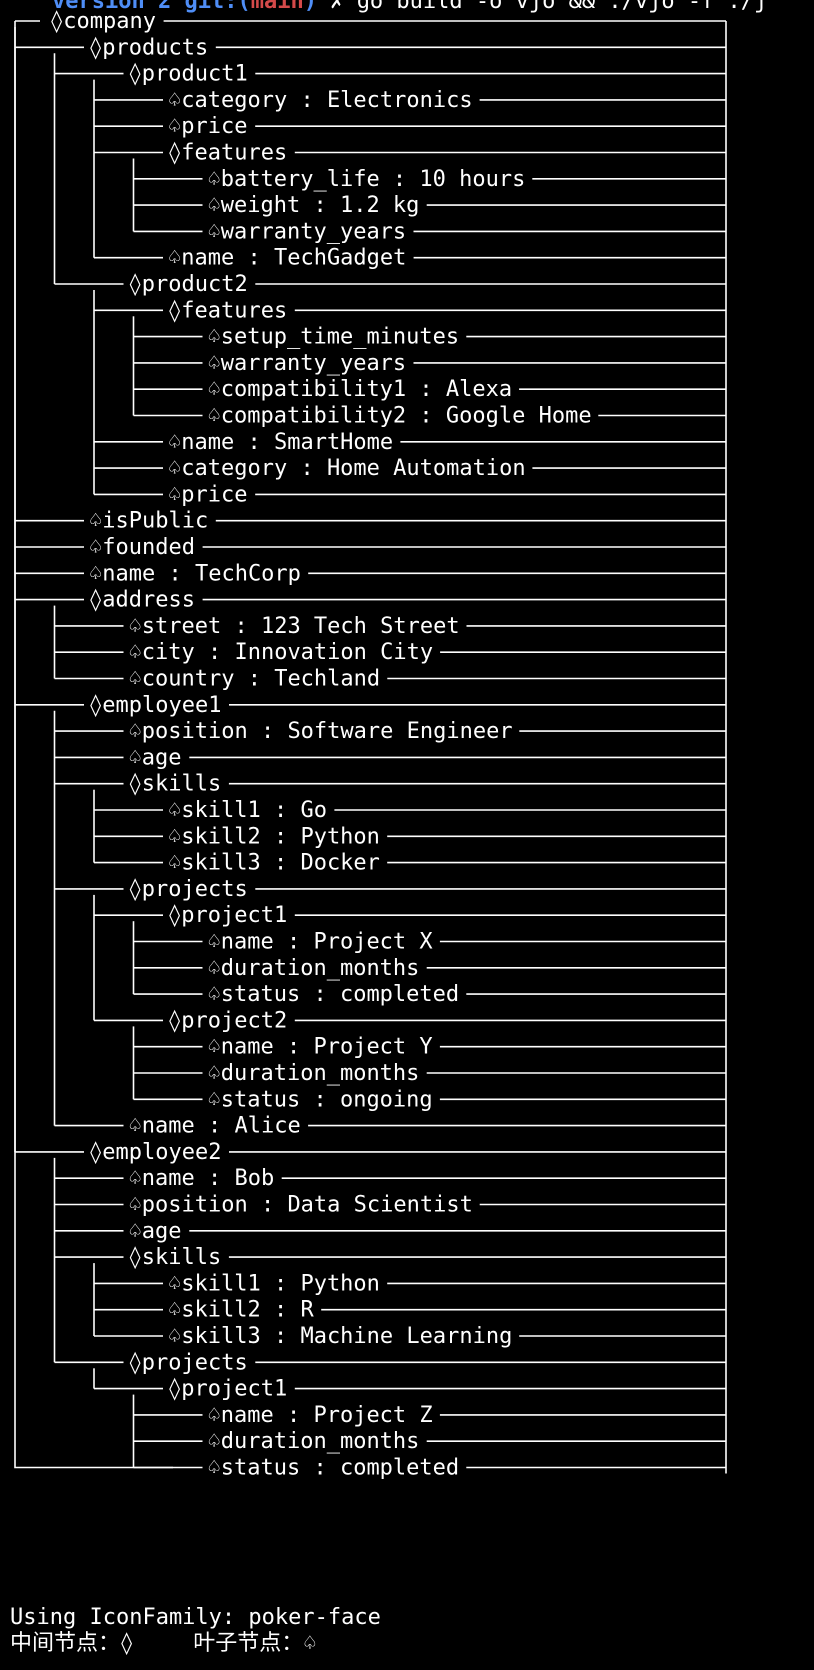 Image resolution: width=814 pixels, height=1670 pixels. I want to click on tree-leaf-node: ♤status : ongoing, so click(320, 1099).